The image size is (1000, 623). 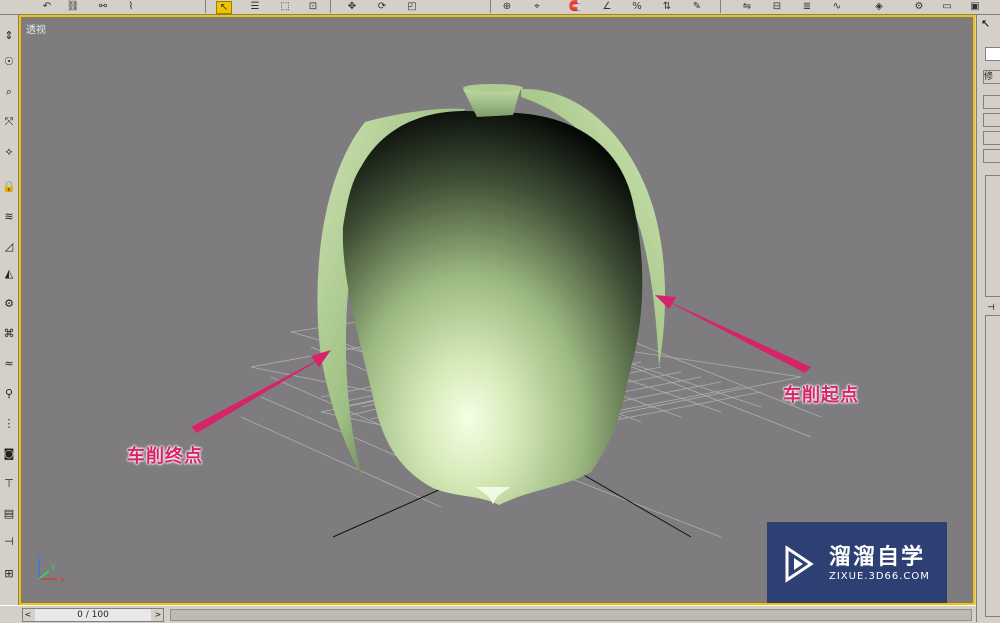 What do you see at coordinates (877, 557) in the screenshot?
I see `watermark-name: 溜溜自学` at bounding box center [877, 557].